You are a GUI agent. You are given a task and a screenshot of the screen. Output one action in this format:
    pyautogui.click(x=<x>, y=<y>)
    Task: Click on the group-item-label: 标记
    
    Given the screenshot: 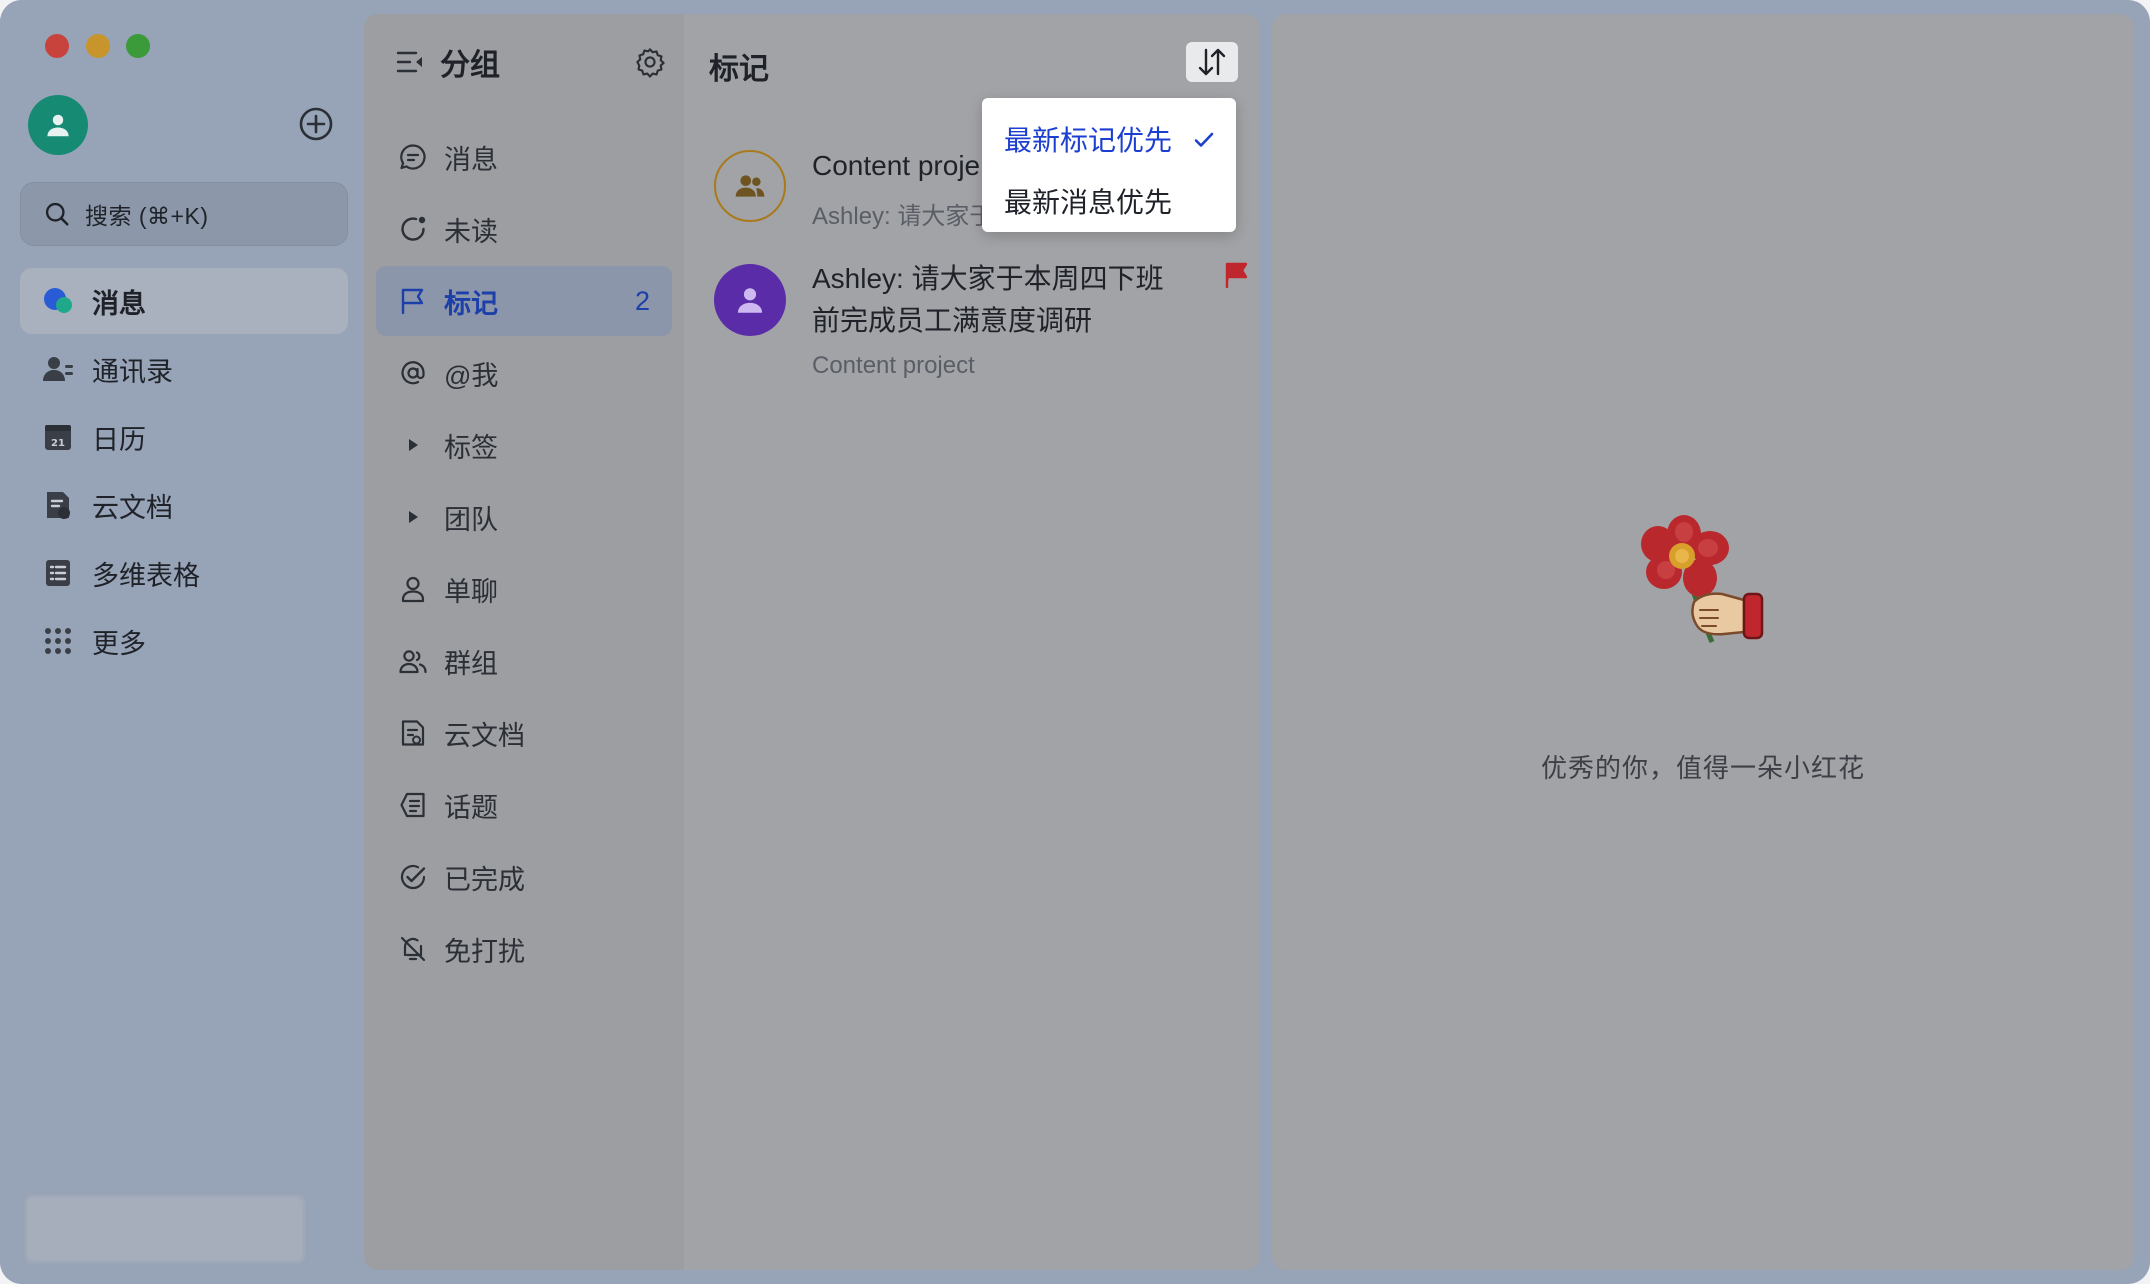 What is the action you would take?
    pyautogui.click(x=471, y=303)
    